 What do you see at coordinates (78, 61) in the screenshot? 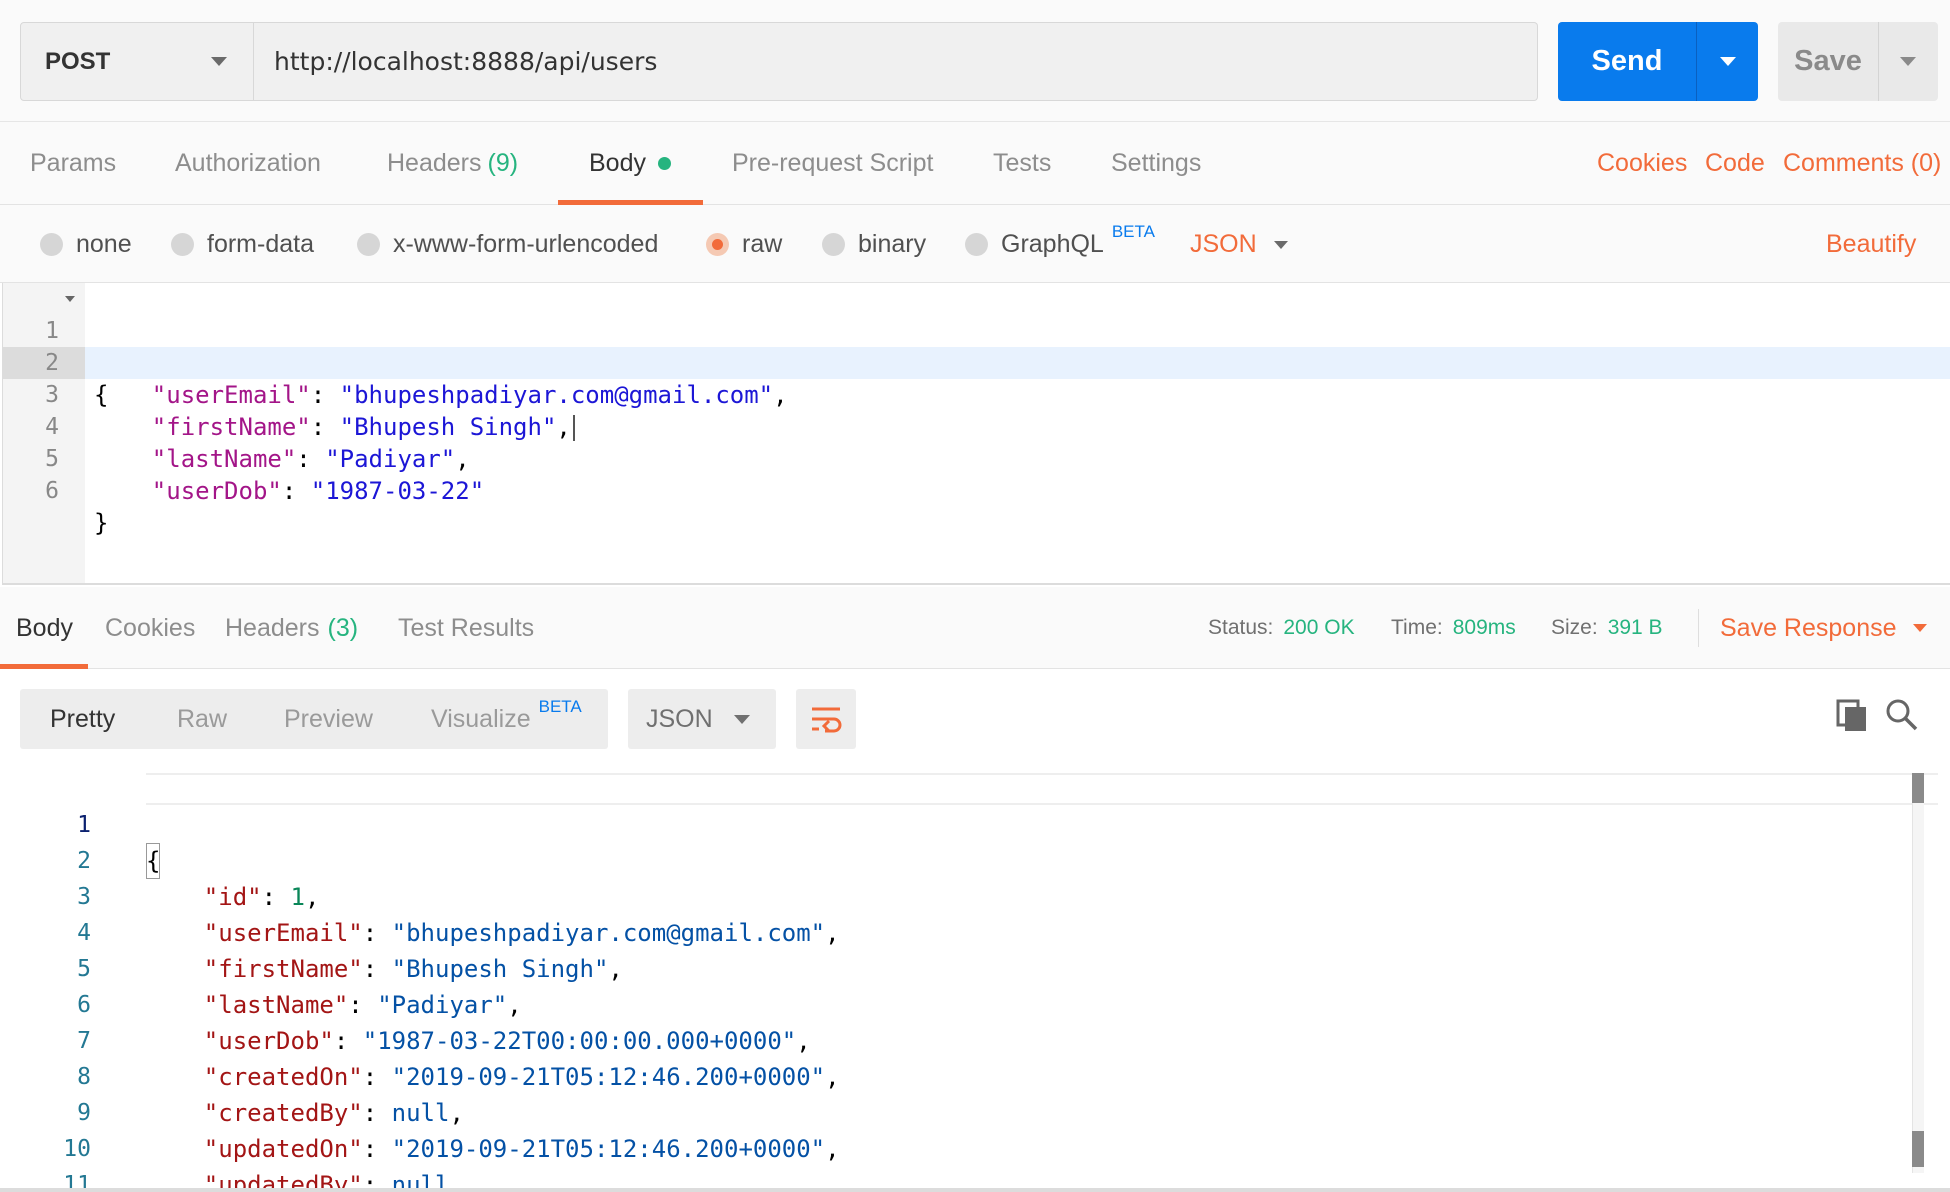
I see `method-label: POST` at bounding box center [78, 61].